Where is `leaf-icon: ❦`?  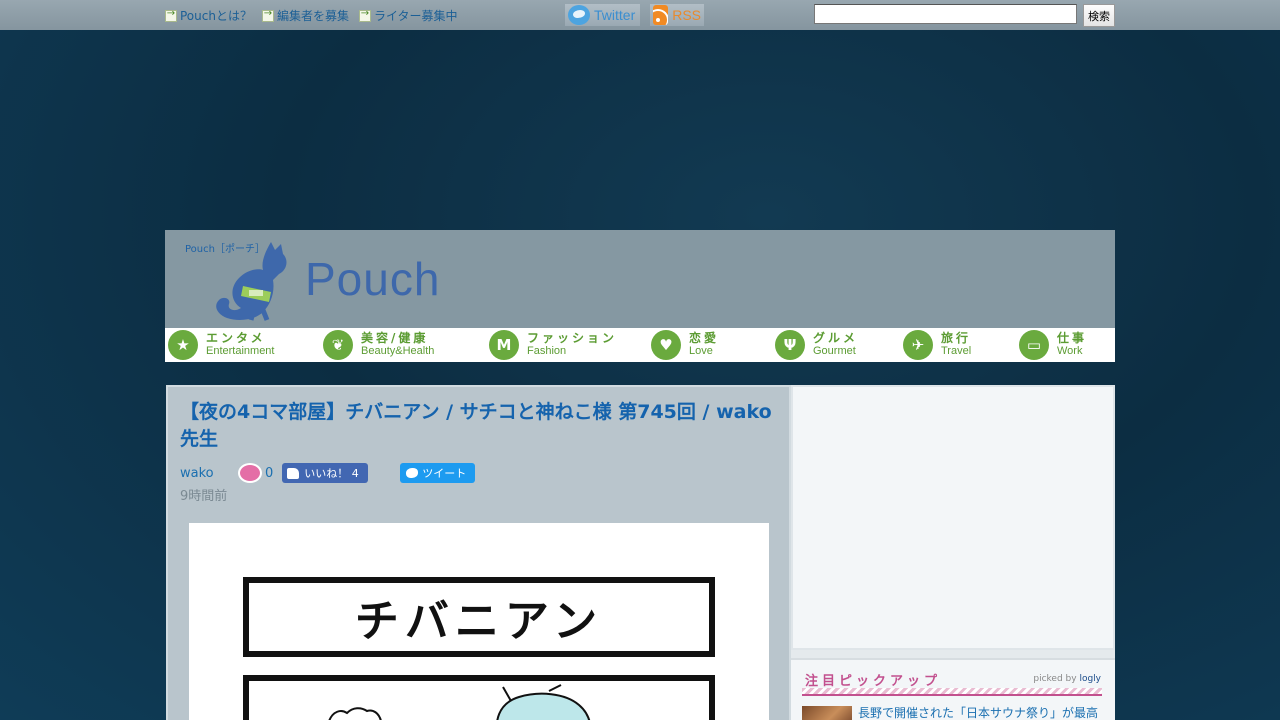 leaf-icon: ❦ is located at coordinates (338, 345).